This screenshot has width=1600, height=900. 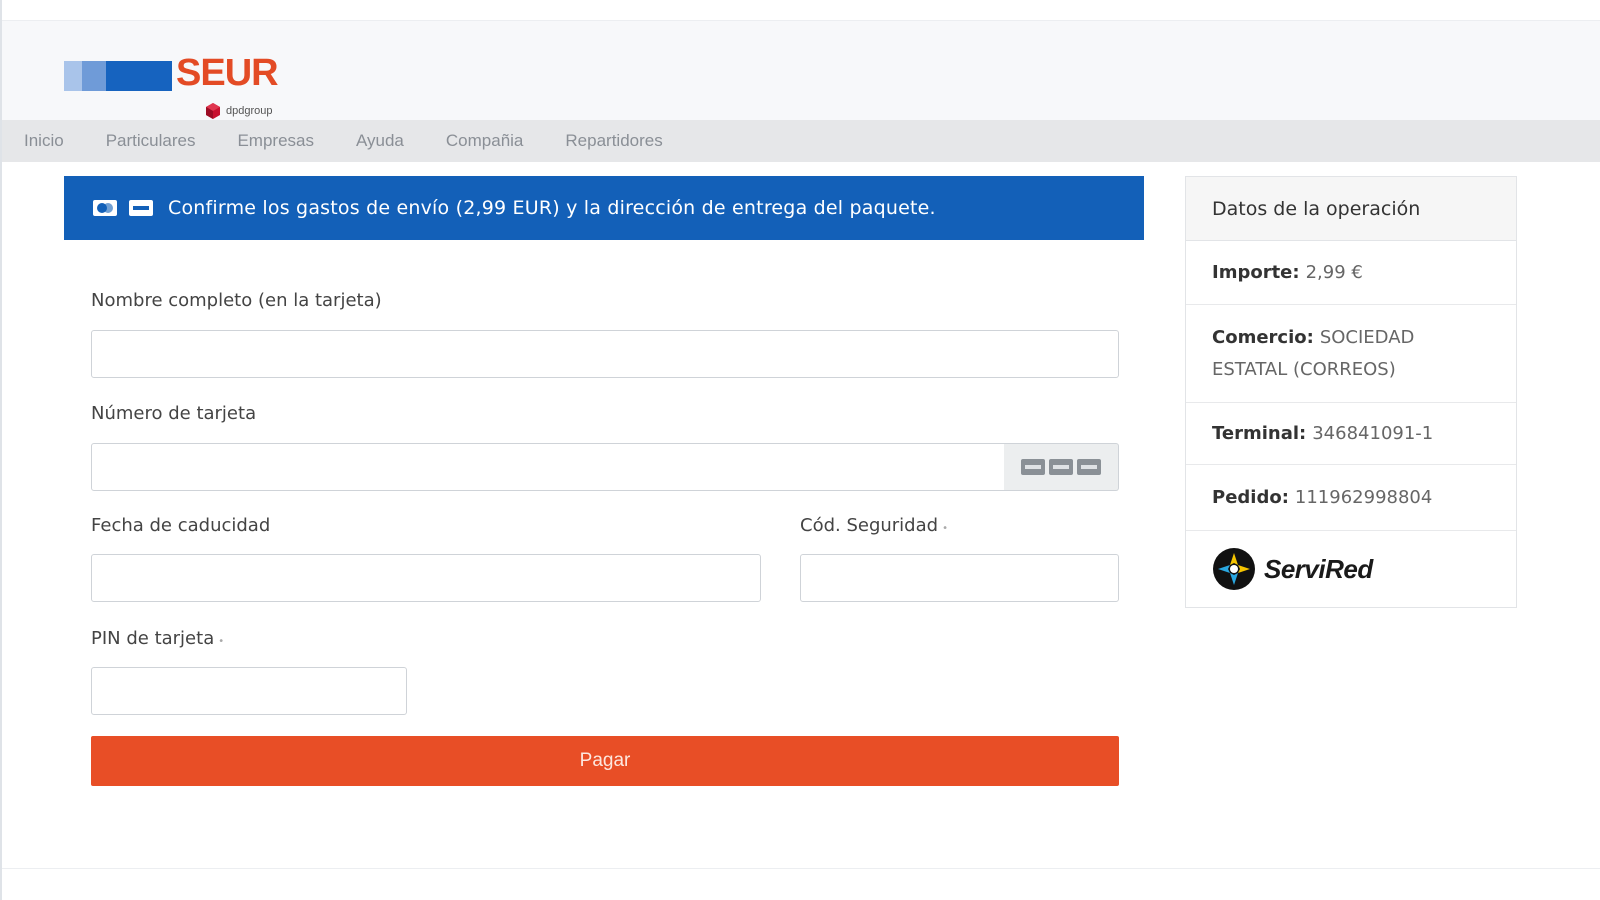 I want to click on security-code-label: Cód. Seguridad •, so click(x=874, y=525).